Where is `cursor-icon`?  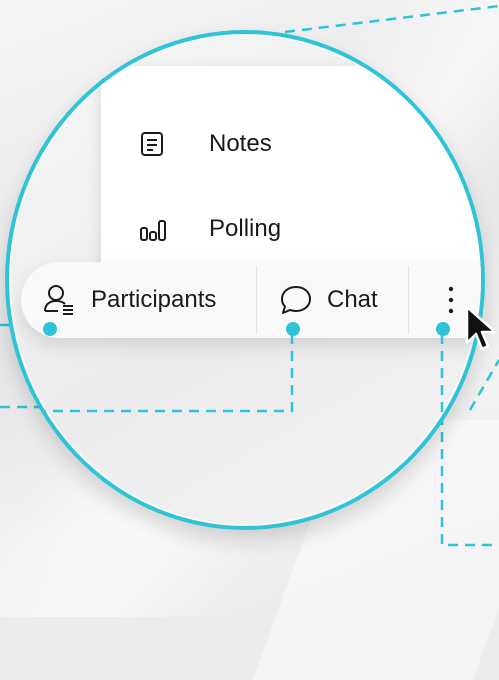
cursor-icon is located at coordinates (481, 330).